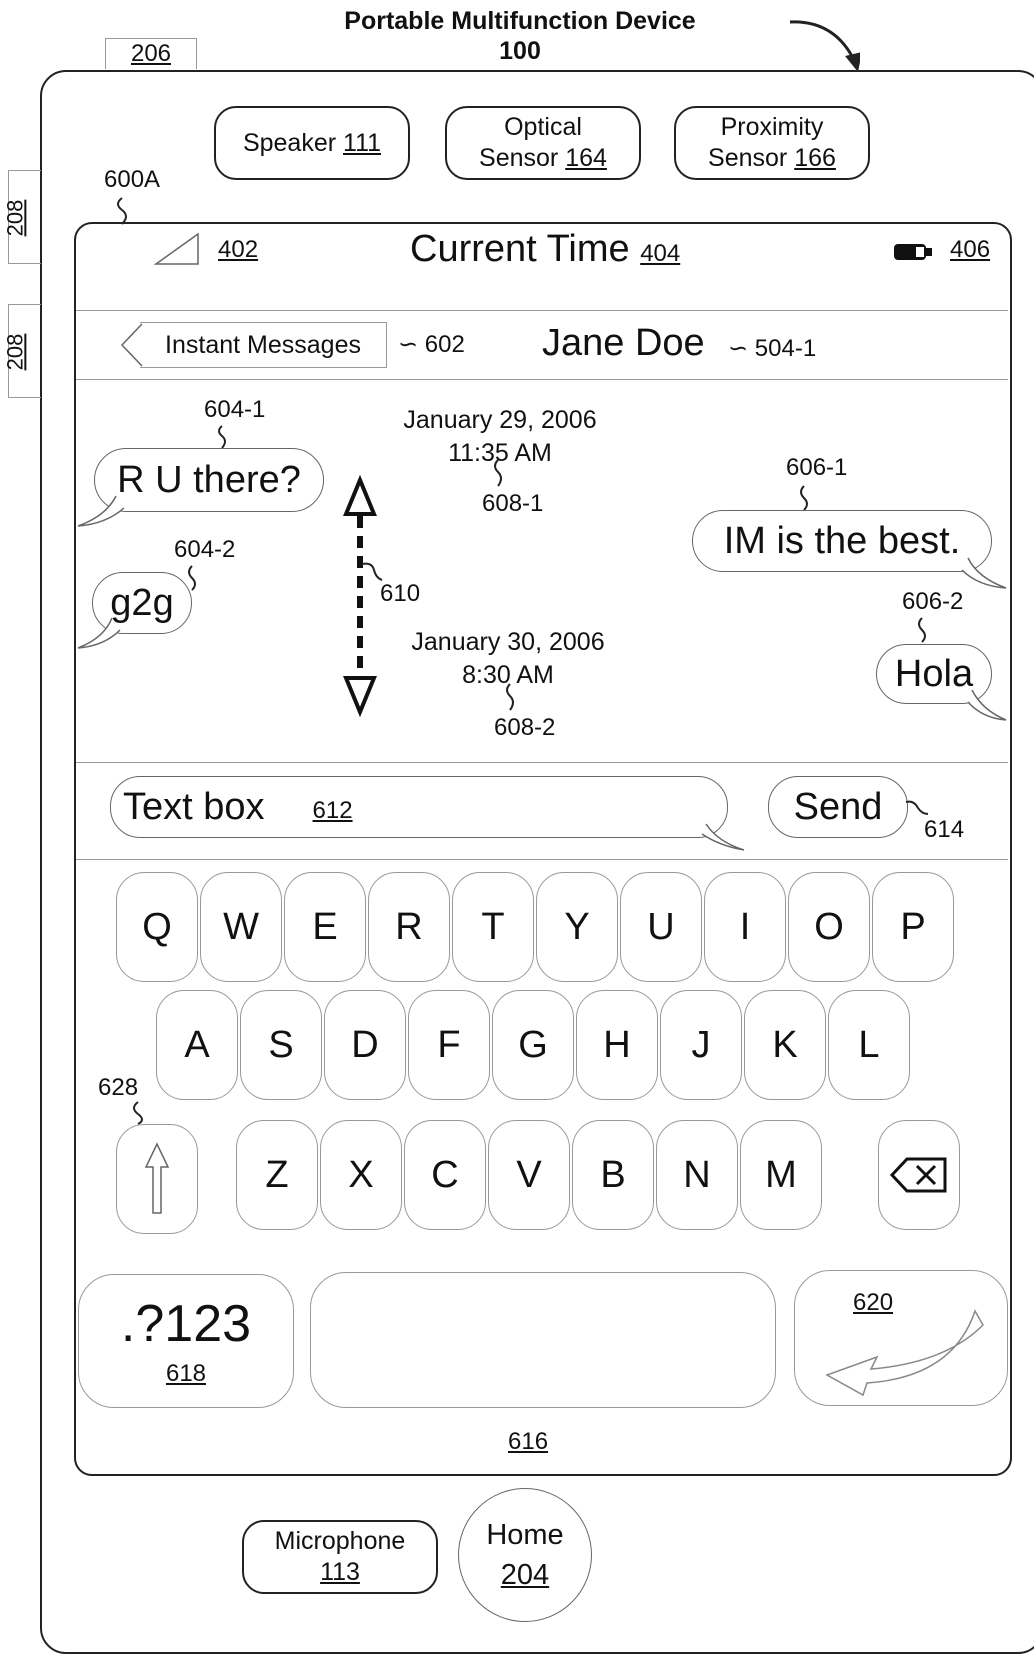 This screenshot has height=1655, width=1034. Describe the element at coordinates (543, 1340) in the screenshot. I see `space-key` at that location.